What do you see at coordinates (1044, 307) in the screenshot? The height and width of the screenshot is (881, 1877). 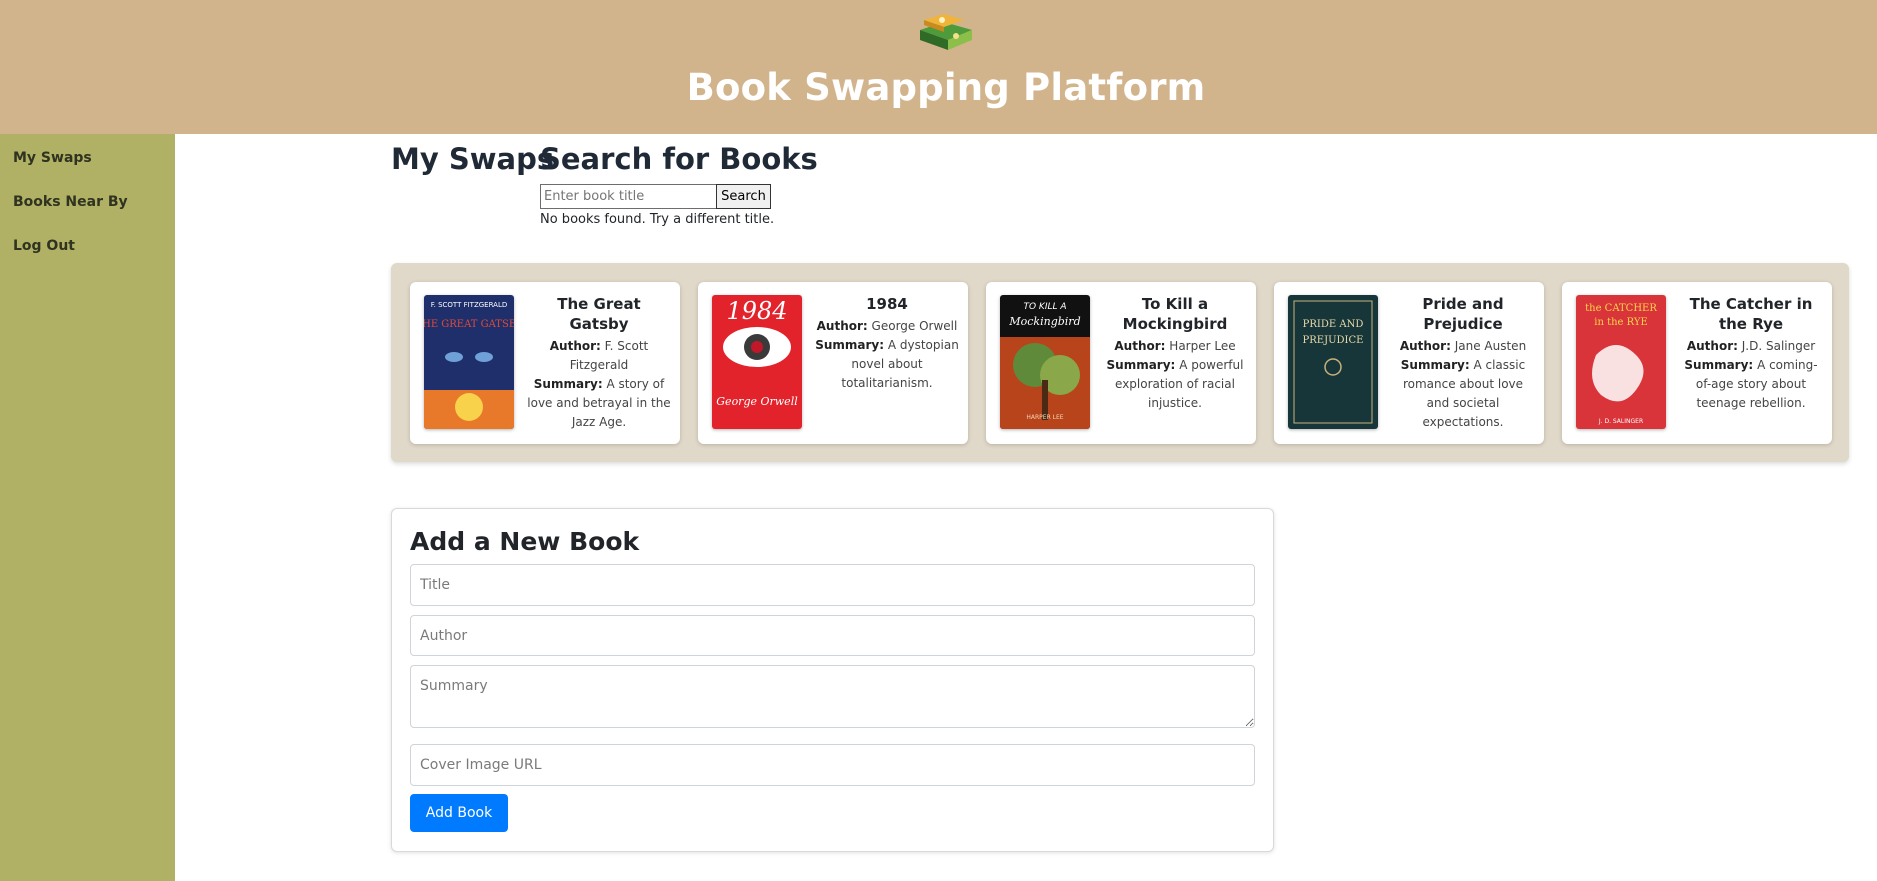 I see `cover-text: TO KILL A` at bounding box center [1044, 307].